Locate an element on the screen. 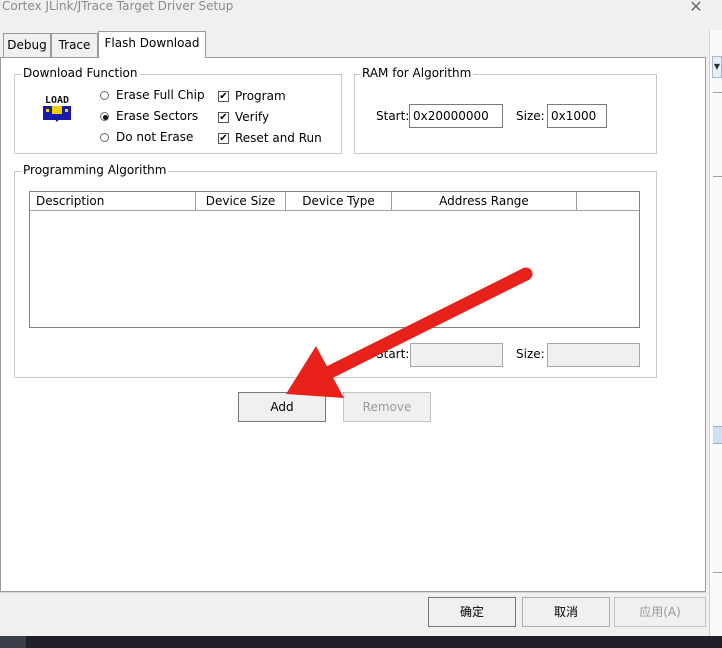 This screenshot has width=722, height=648. algorithm-size-input is located at coordinates (593, 355).